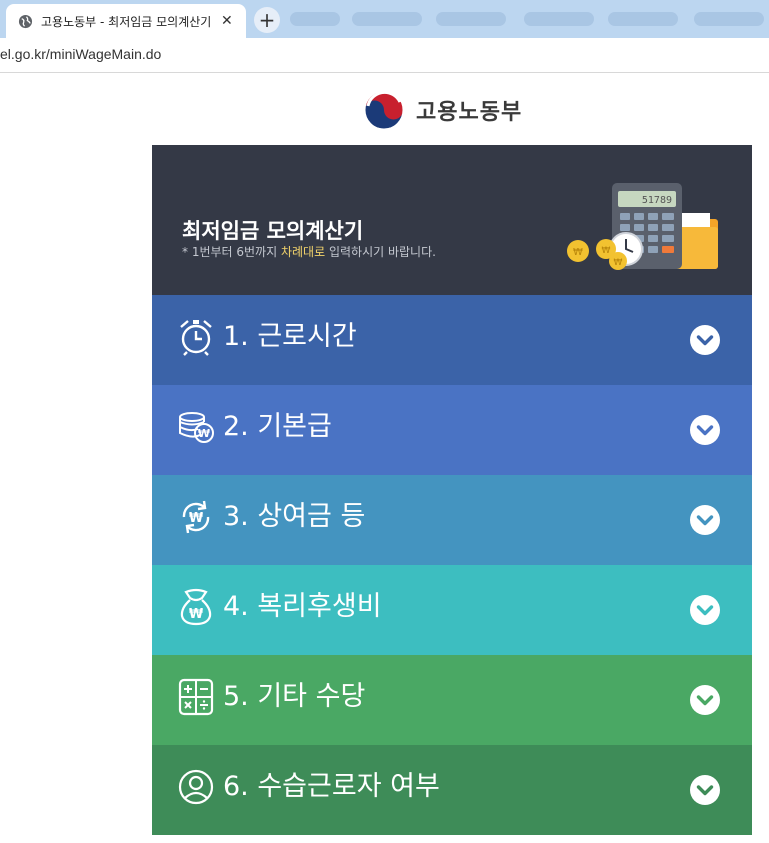 This screenshot has width=769, height=843. Describe the element at coordinates (384, 110) in the screenshot. I see `taegeuk-emblem-icon` at that location.